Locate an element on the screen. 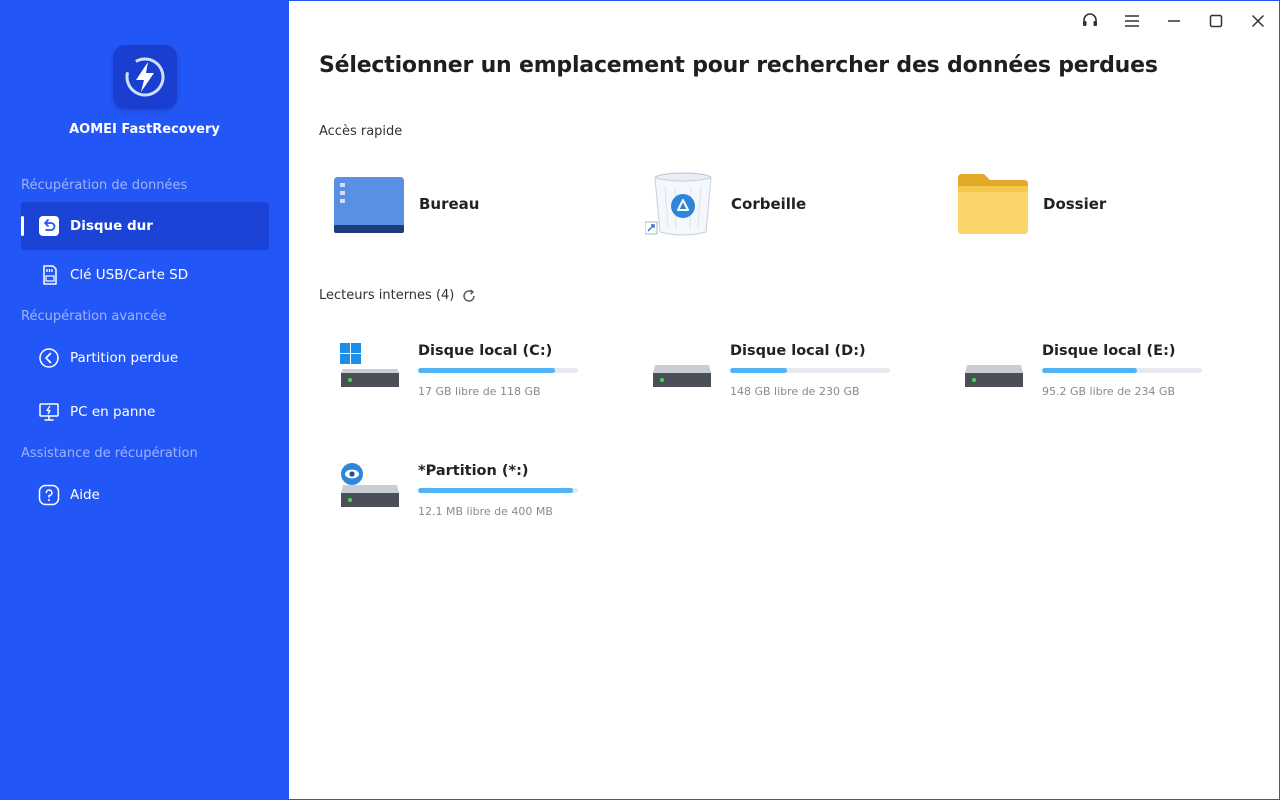  minimize-icon is located at coordinates (1174, 22).